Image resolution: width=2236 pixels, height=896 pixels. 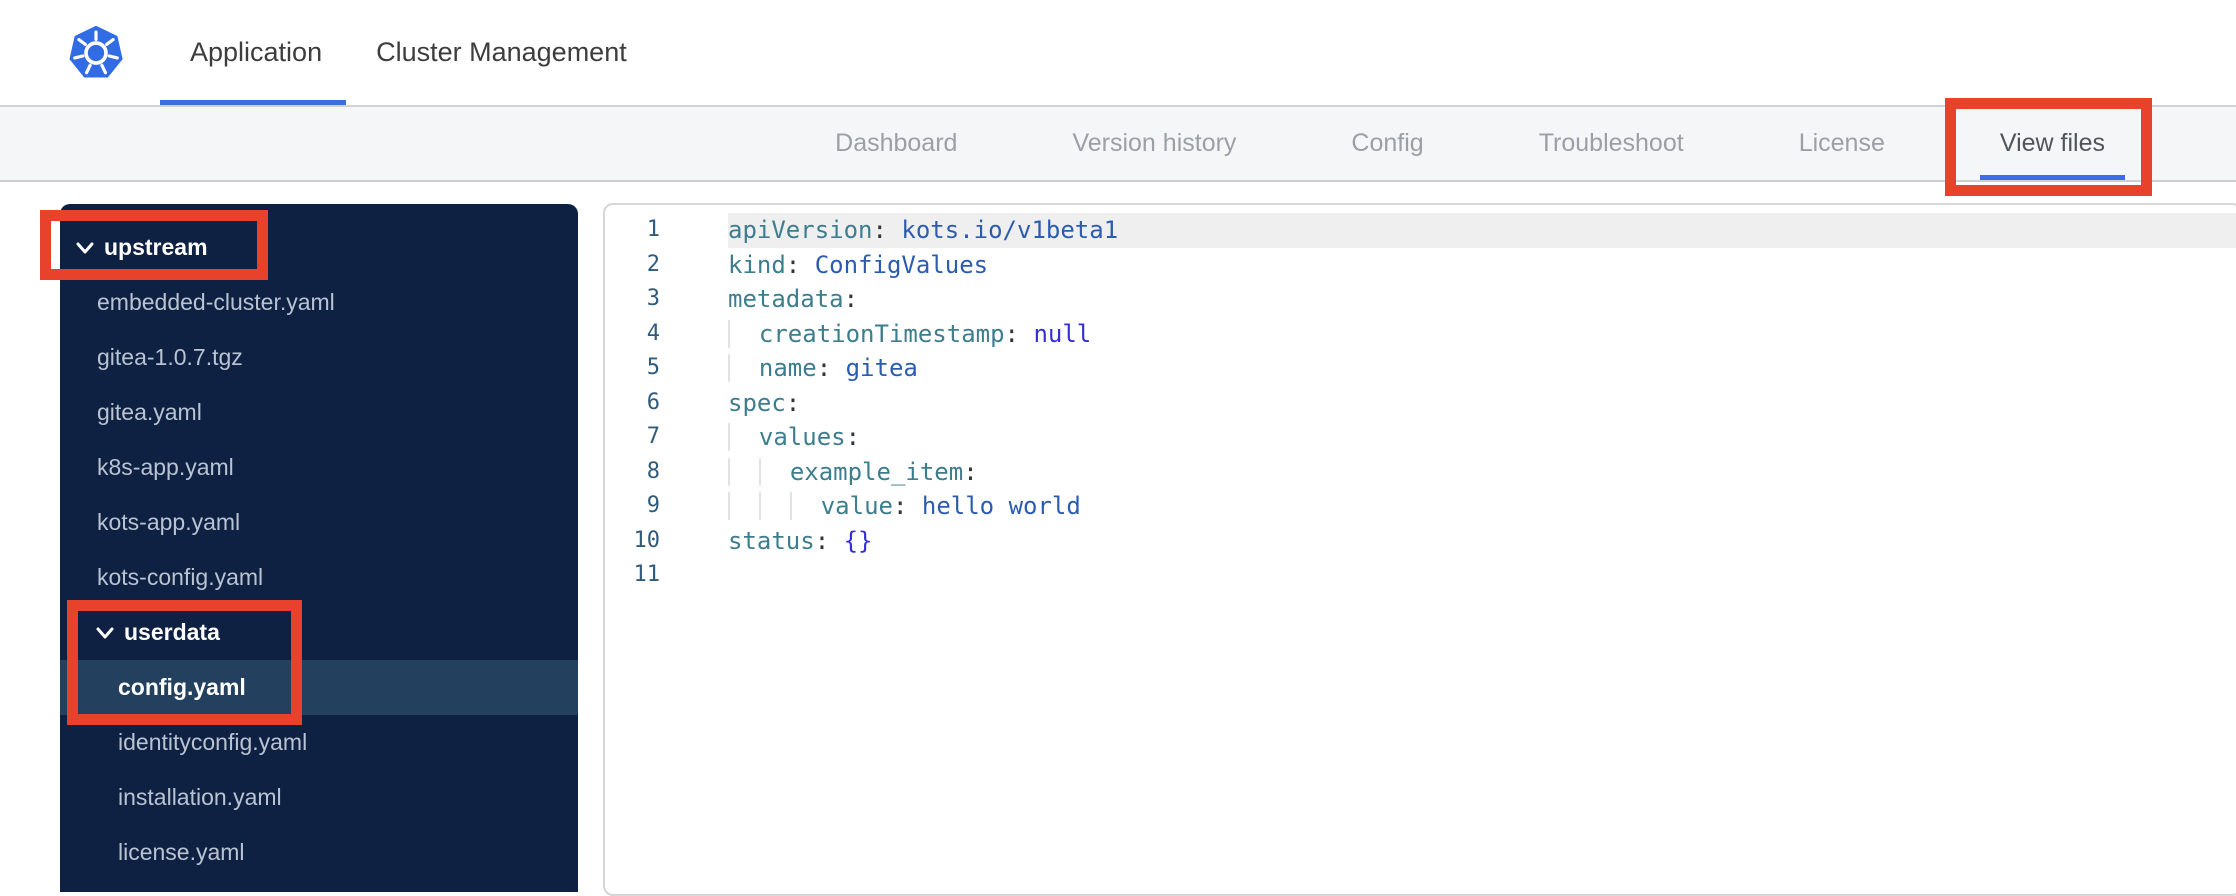 I want to click on code-line-content: metadata:, so click(x=1482, y=299).